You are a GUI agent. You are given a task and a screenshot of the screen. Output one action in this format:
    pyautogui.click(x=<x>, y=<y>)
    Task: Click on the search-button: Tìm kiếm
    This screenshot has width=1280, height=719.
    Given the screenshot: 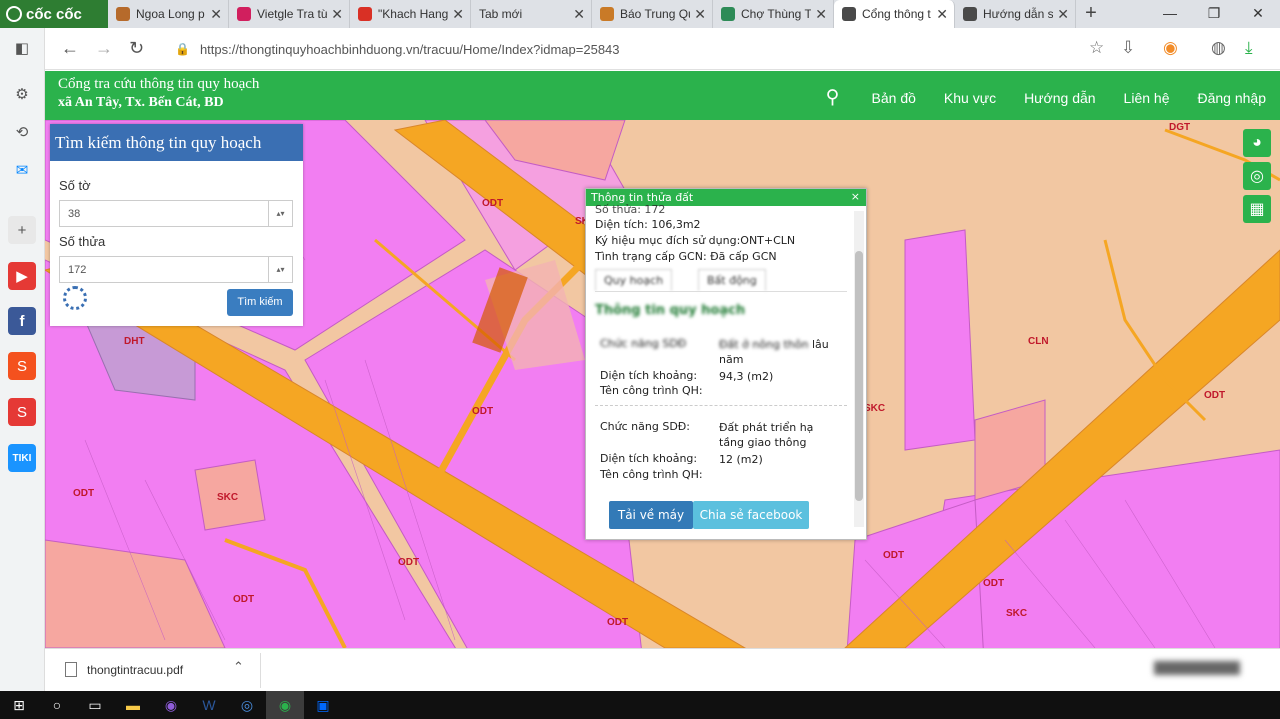 What is the action you would take?
    pyautogui.click(x=260, y=302)
    